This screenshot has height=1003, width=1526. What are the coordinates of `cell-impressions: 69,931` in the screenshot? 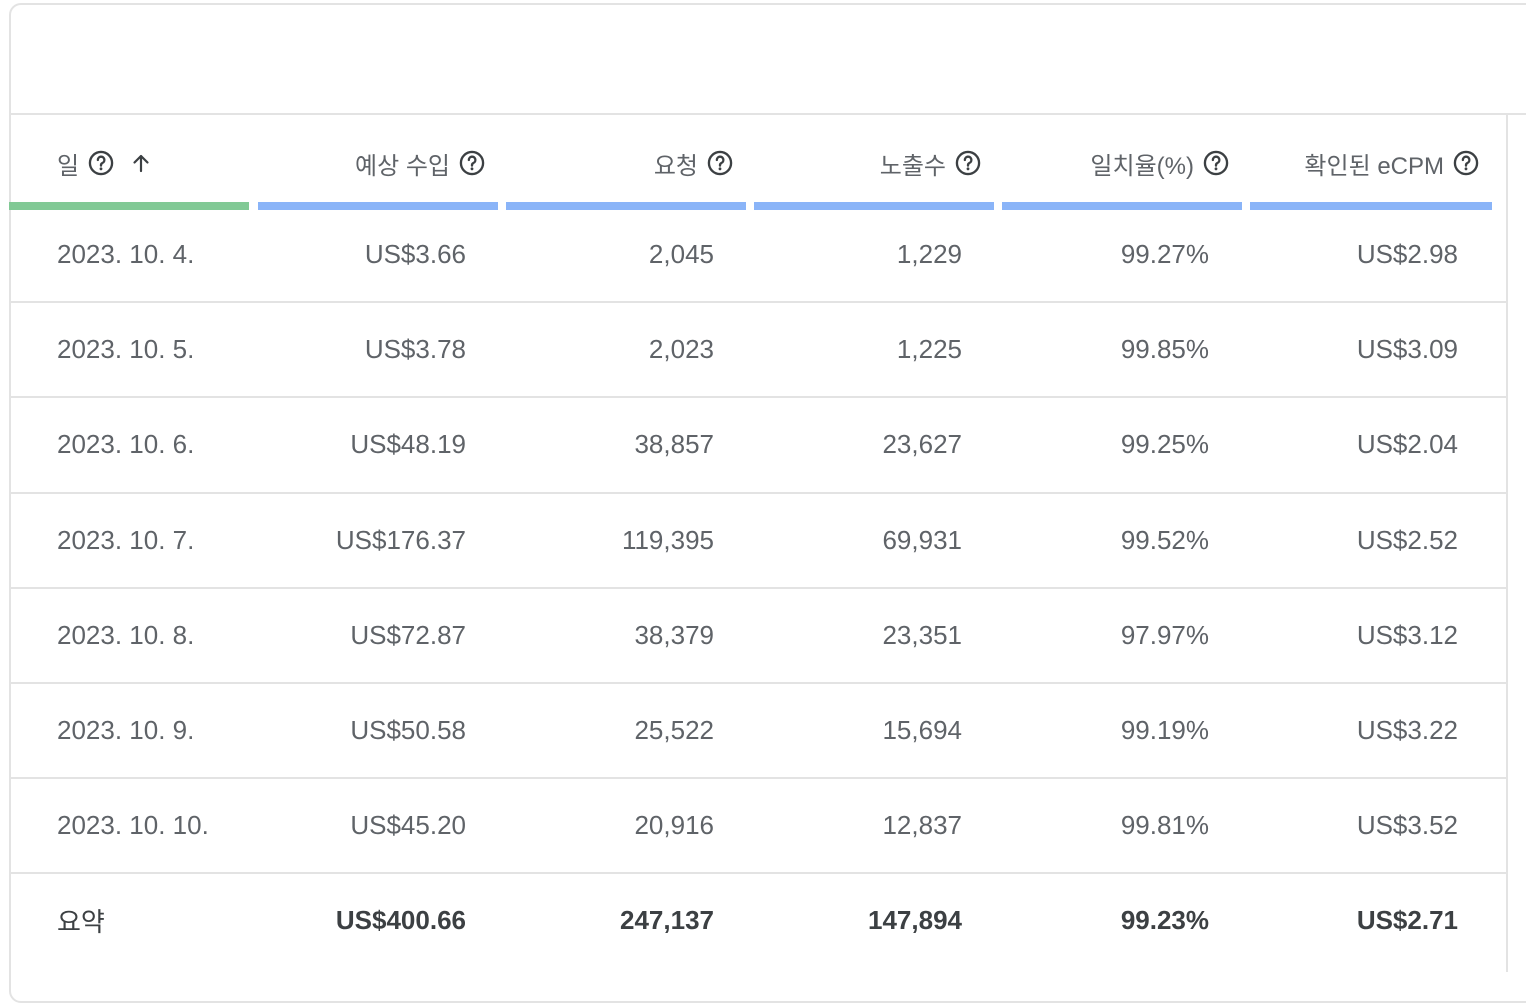 It's located at (922, 539).